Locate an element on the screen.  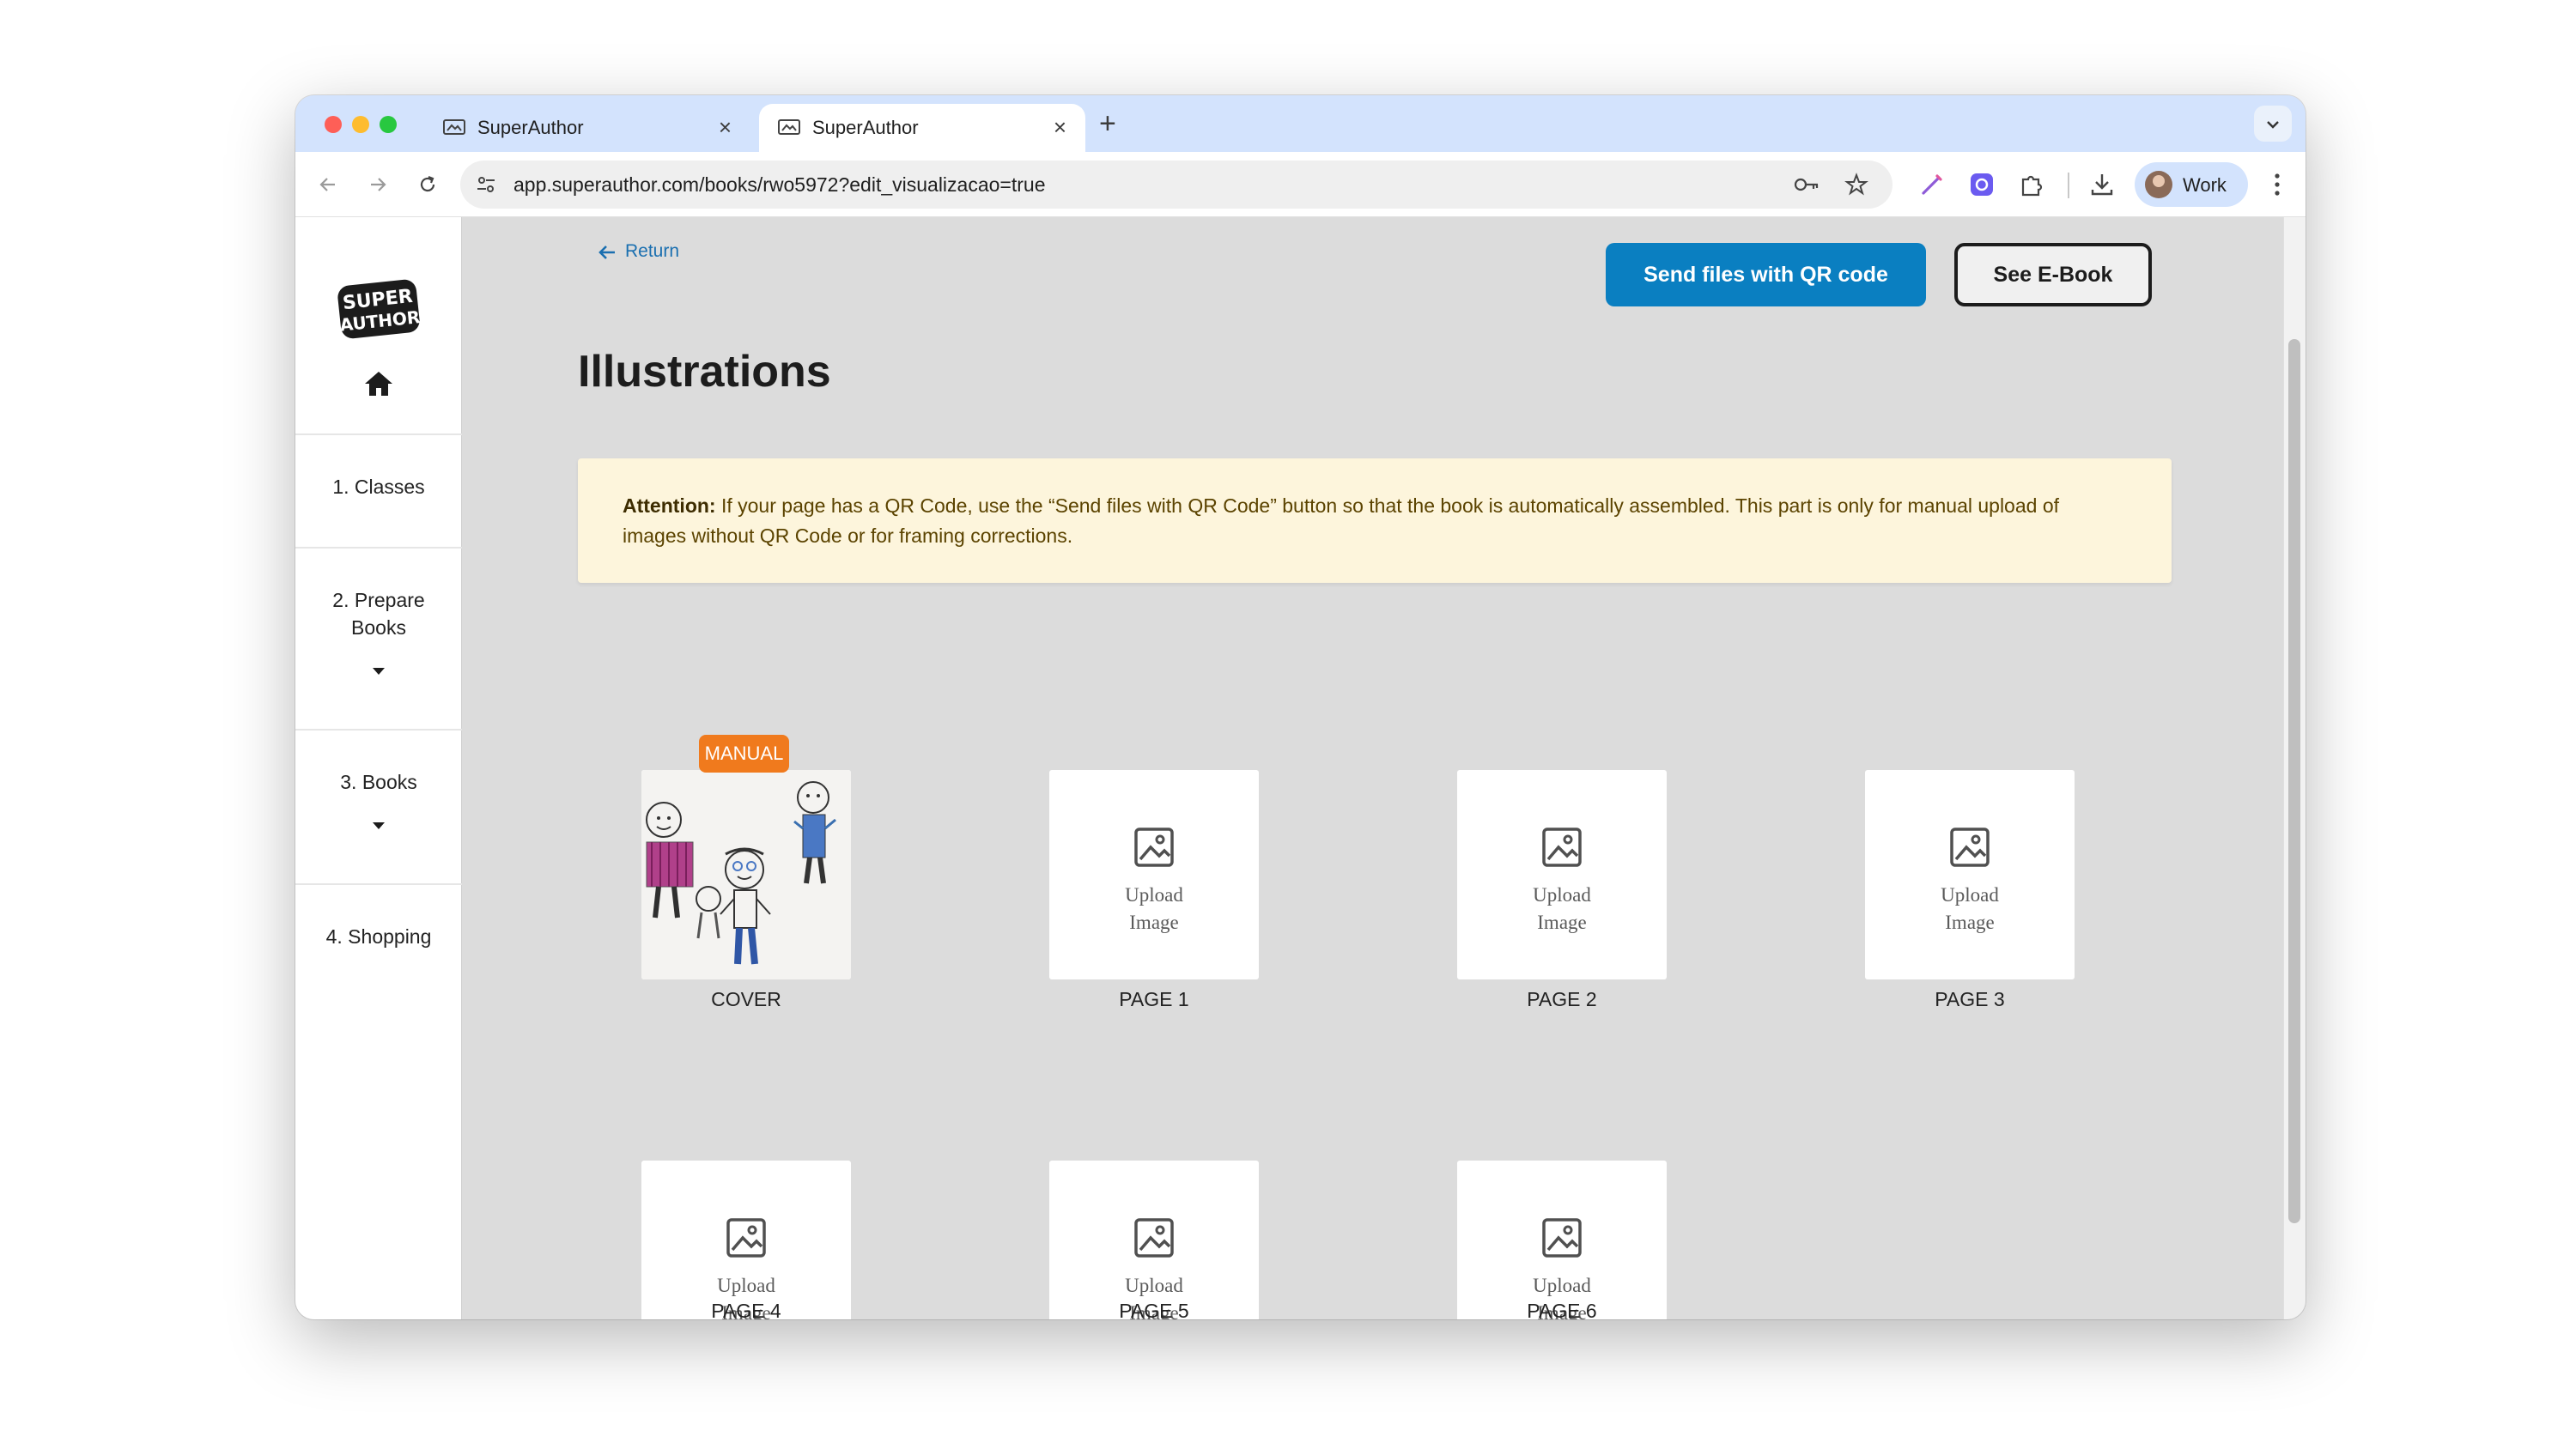
page-label: PAGE 6 is located at coordinates (1562, 1309).